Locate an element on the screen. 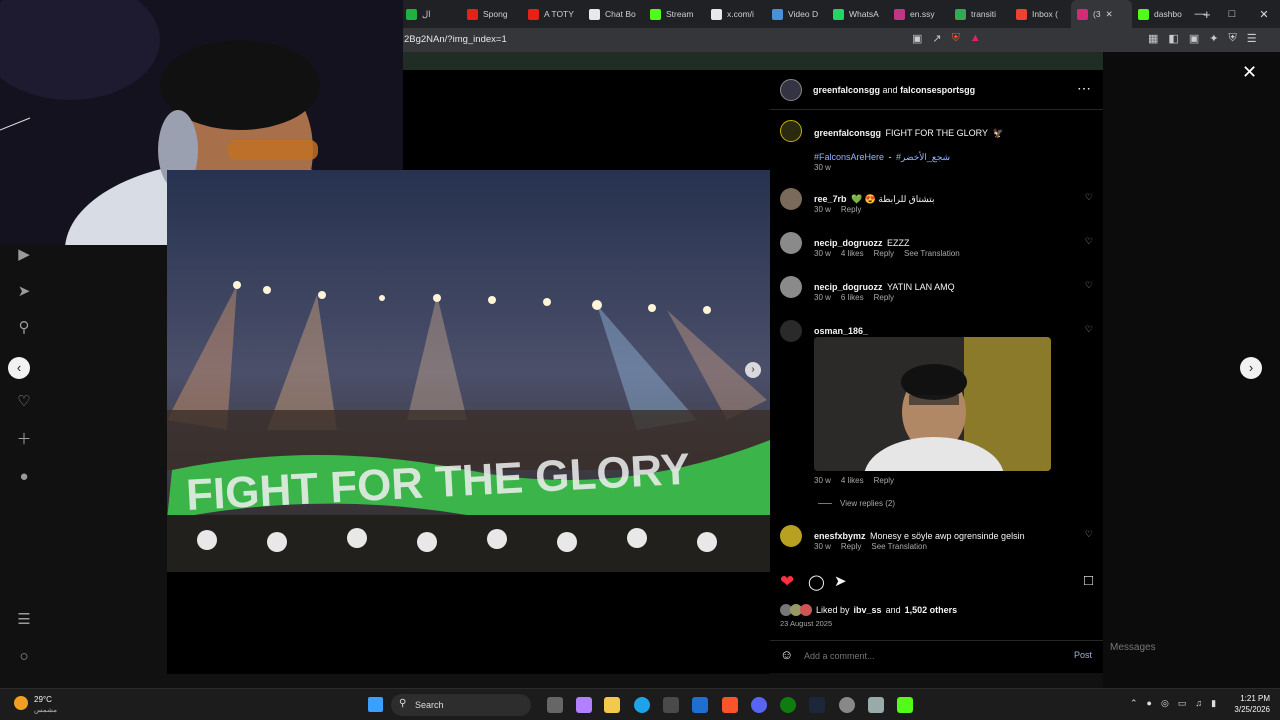  kick-icon is located at coordinates (905, 705).